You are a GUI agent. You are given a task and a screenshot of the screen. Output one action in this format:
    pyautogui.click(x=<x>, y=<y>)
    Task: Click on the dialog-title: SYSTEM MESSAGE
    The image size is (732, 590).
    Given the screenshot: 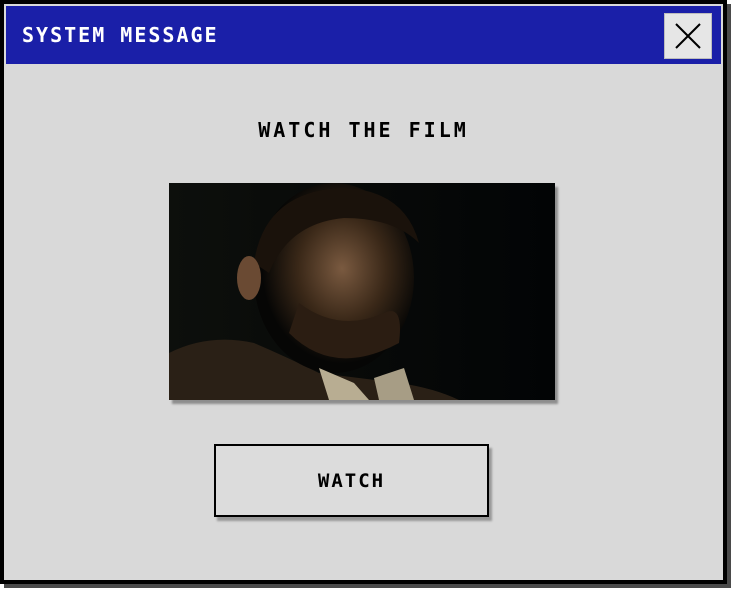 What is the action you would take?
    pyautogui.click(x=120, y=35)
    